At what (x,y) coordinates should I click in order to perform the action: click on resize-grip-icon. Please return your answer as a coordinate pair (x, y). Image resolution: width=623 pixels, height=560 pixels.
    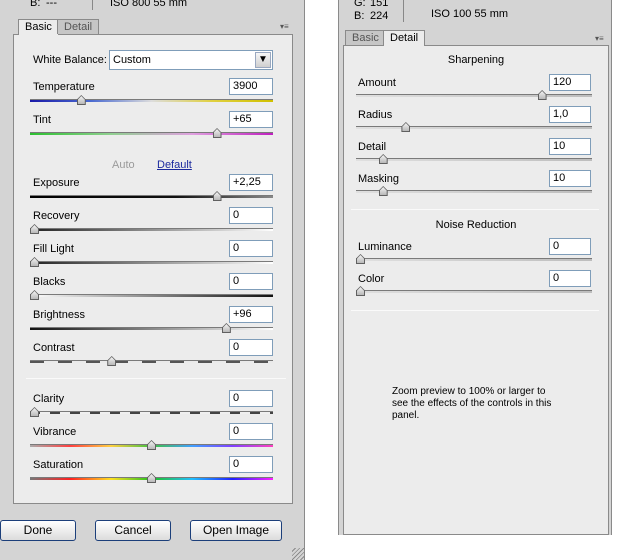
    Looking at the image, I should click on (298, 554).